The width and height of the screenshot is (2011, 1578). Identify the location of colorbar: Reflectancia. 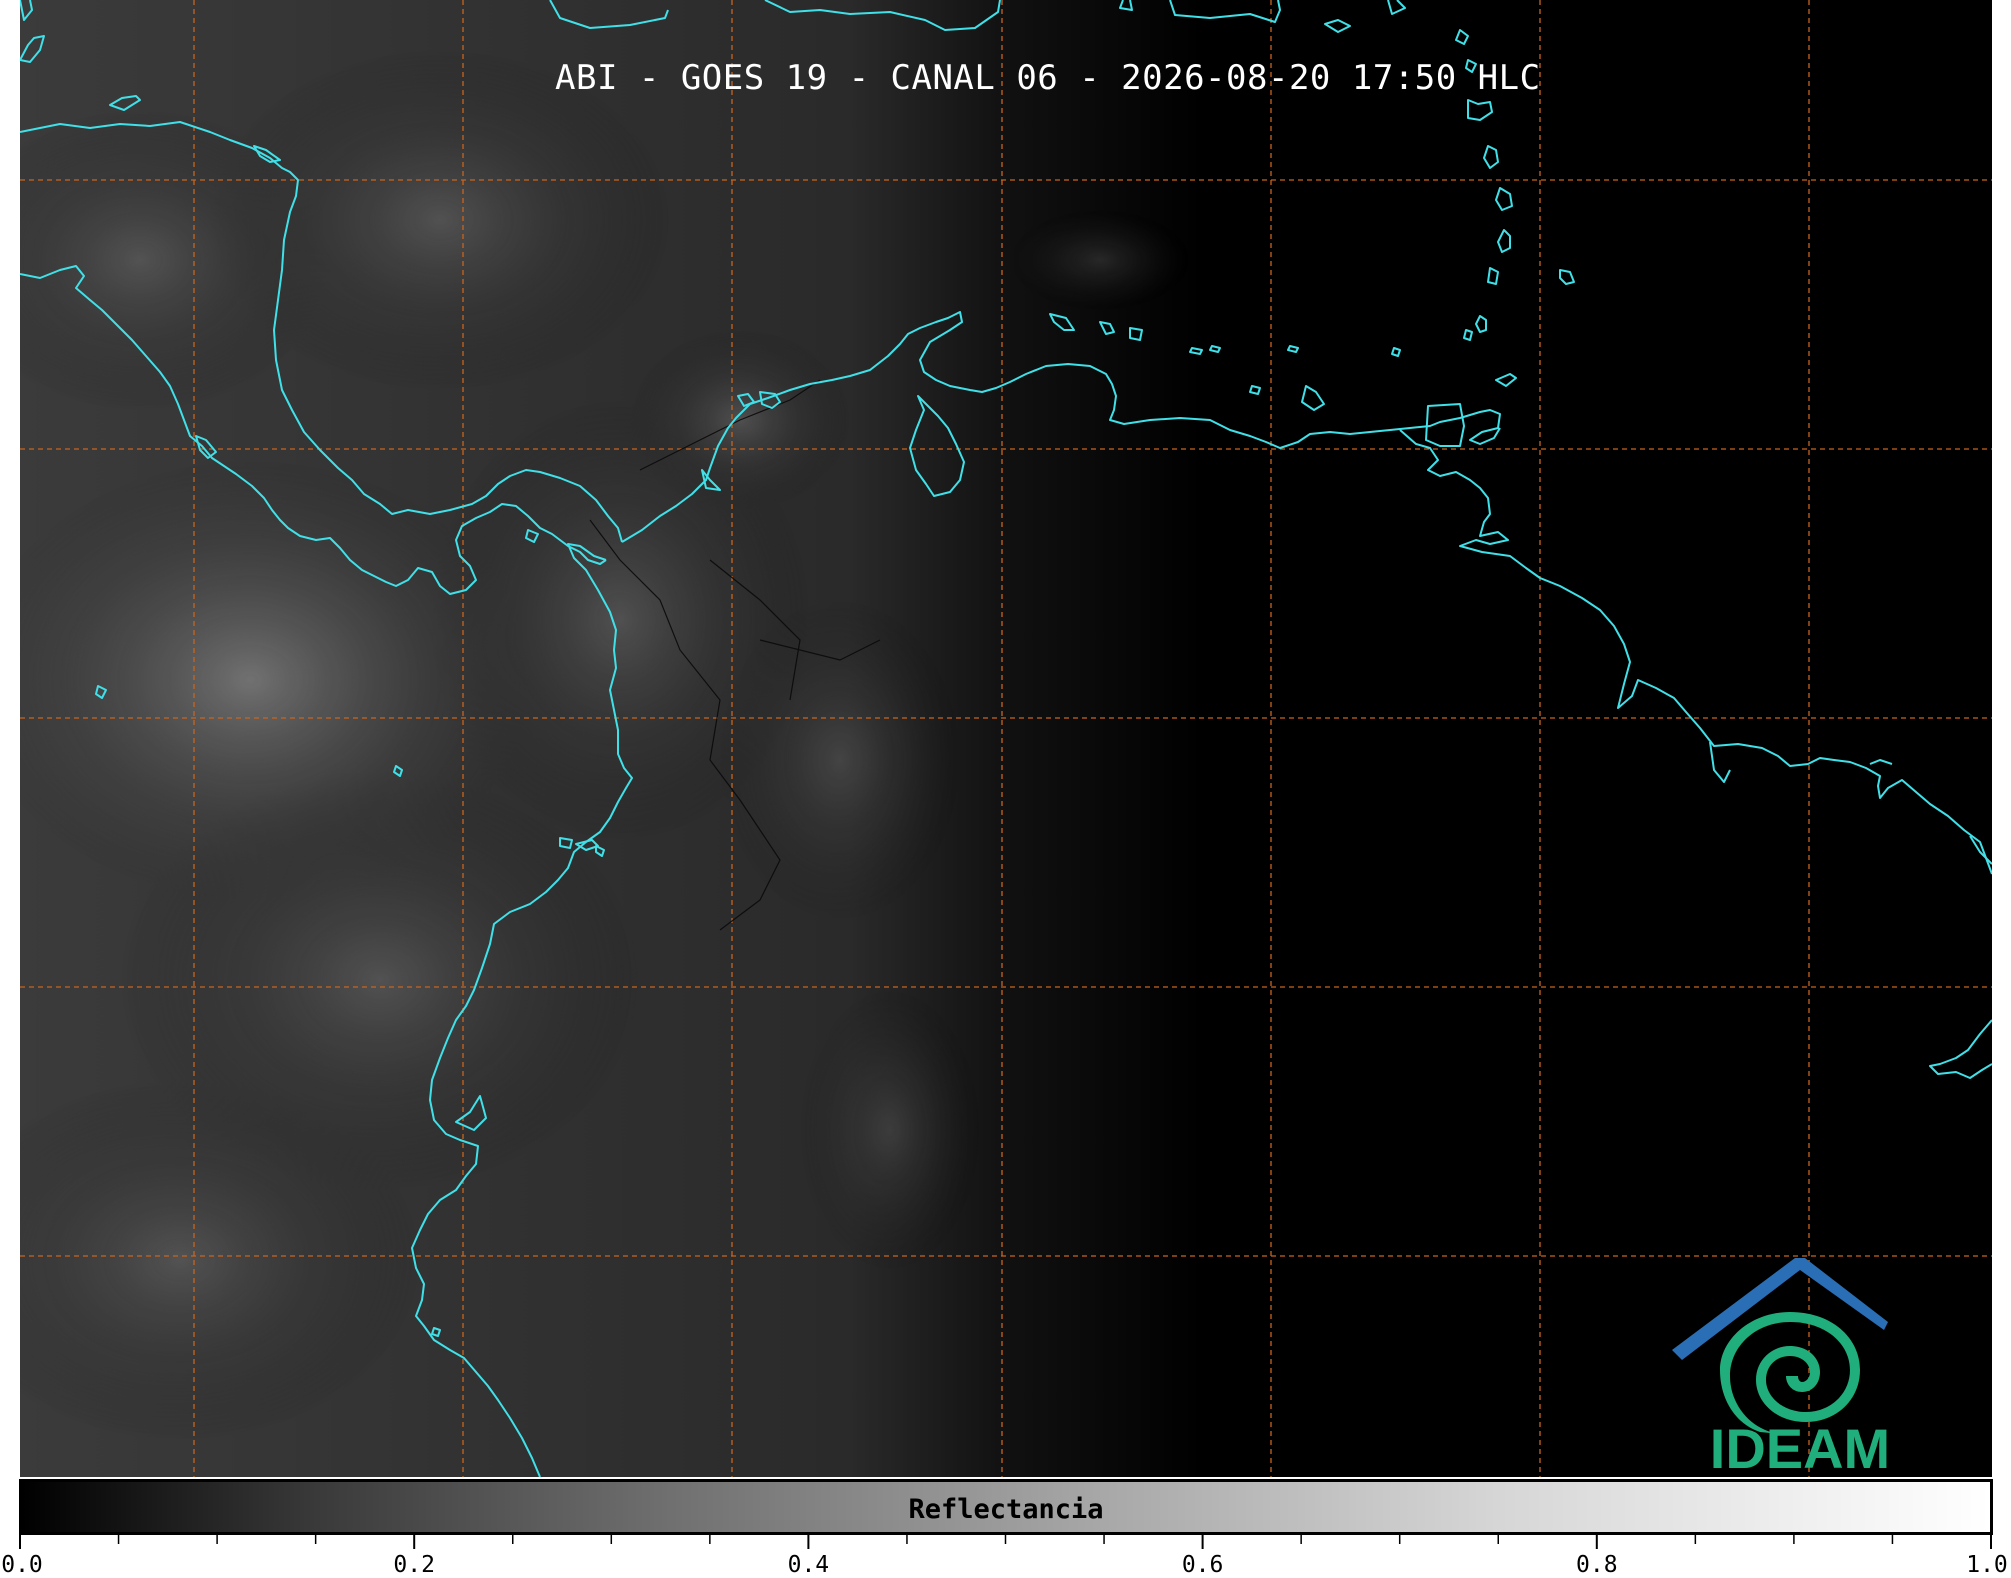
(1006, 1507).